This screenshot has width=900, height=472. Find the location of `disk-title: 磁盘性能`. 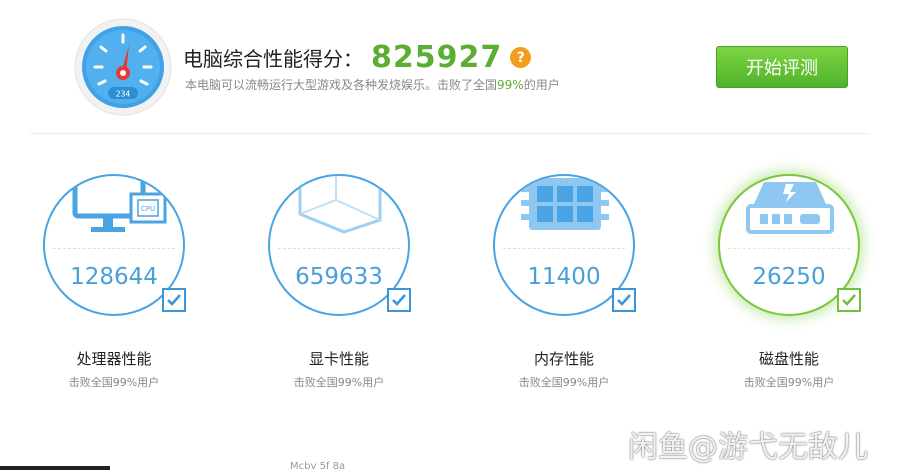

disk-title: 磁盘性能 is located at coordinates (788, 359).